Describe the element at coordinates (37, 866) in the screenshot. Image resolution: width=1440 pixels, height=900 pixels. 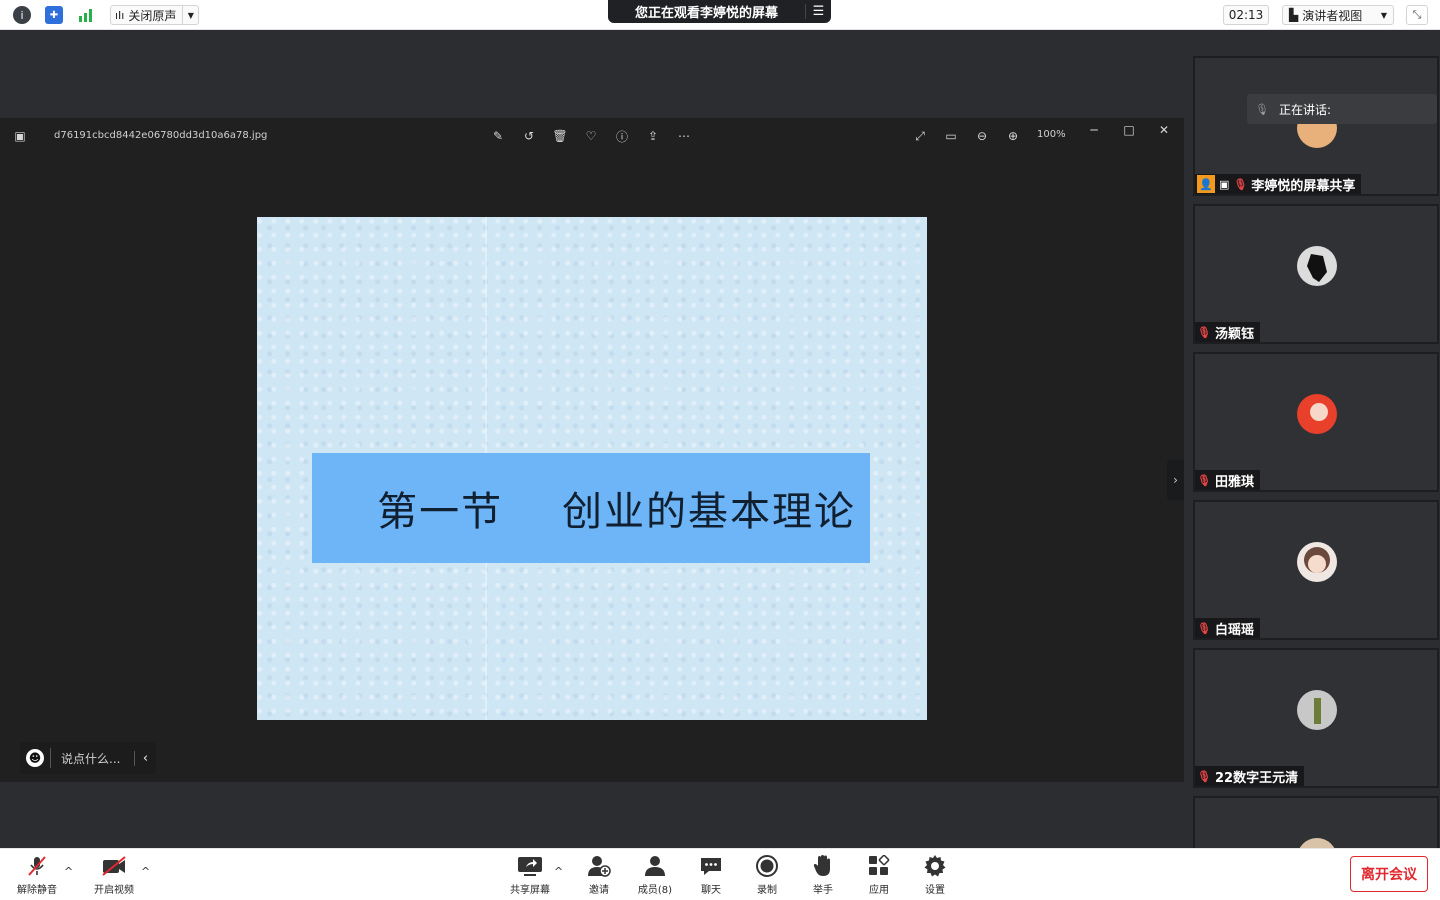
I see `mic-muted-icon` at that location.